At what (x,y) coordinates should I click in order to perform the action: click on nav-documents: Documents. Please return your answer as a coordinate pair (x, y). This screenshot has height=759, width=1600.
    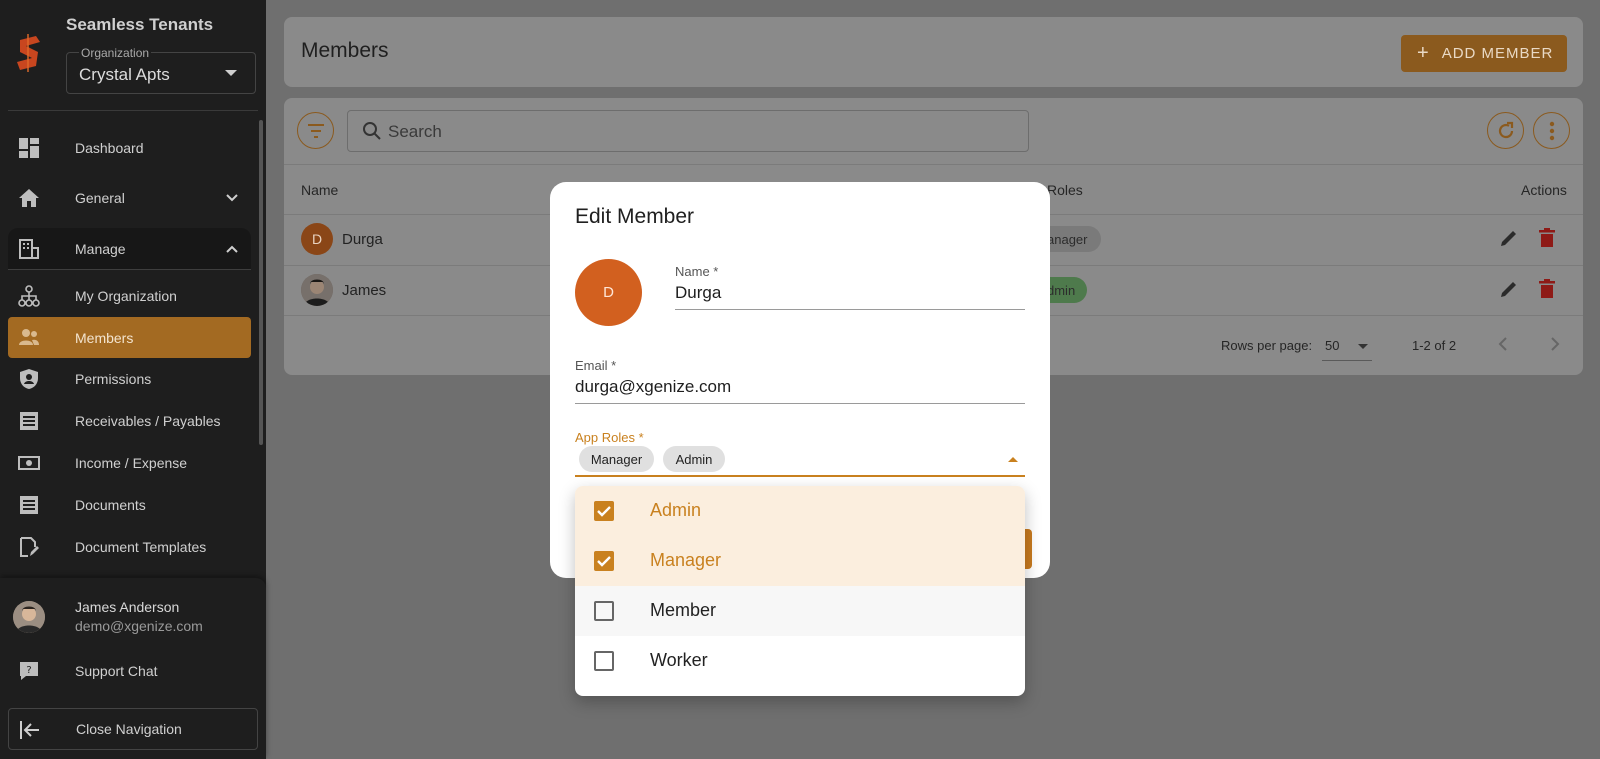
    Looking at the image, I should click on (129, 505).